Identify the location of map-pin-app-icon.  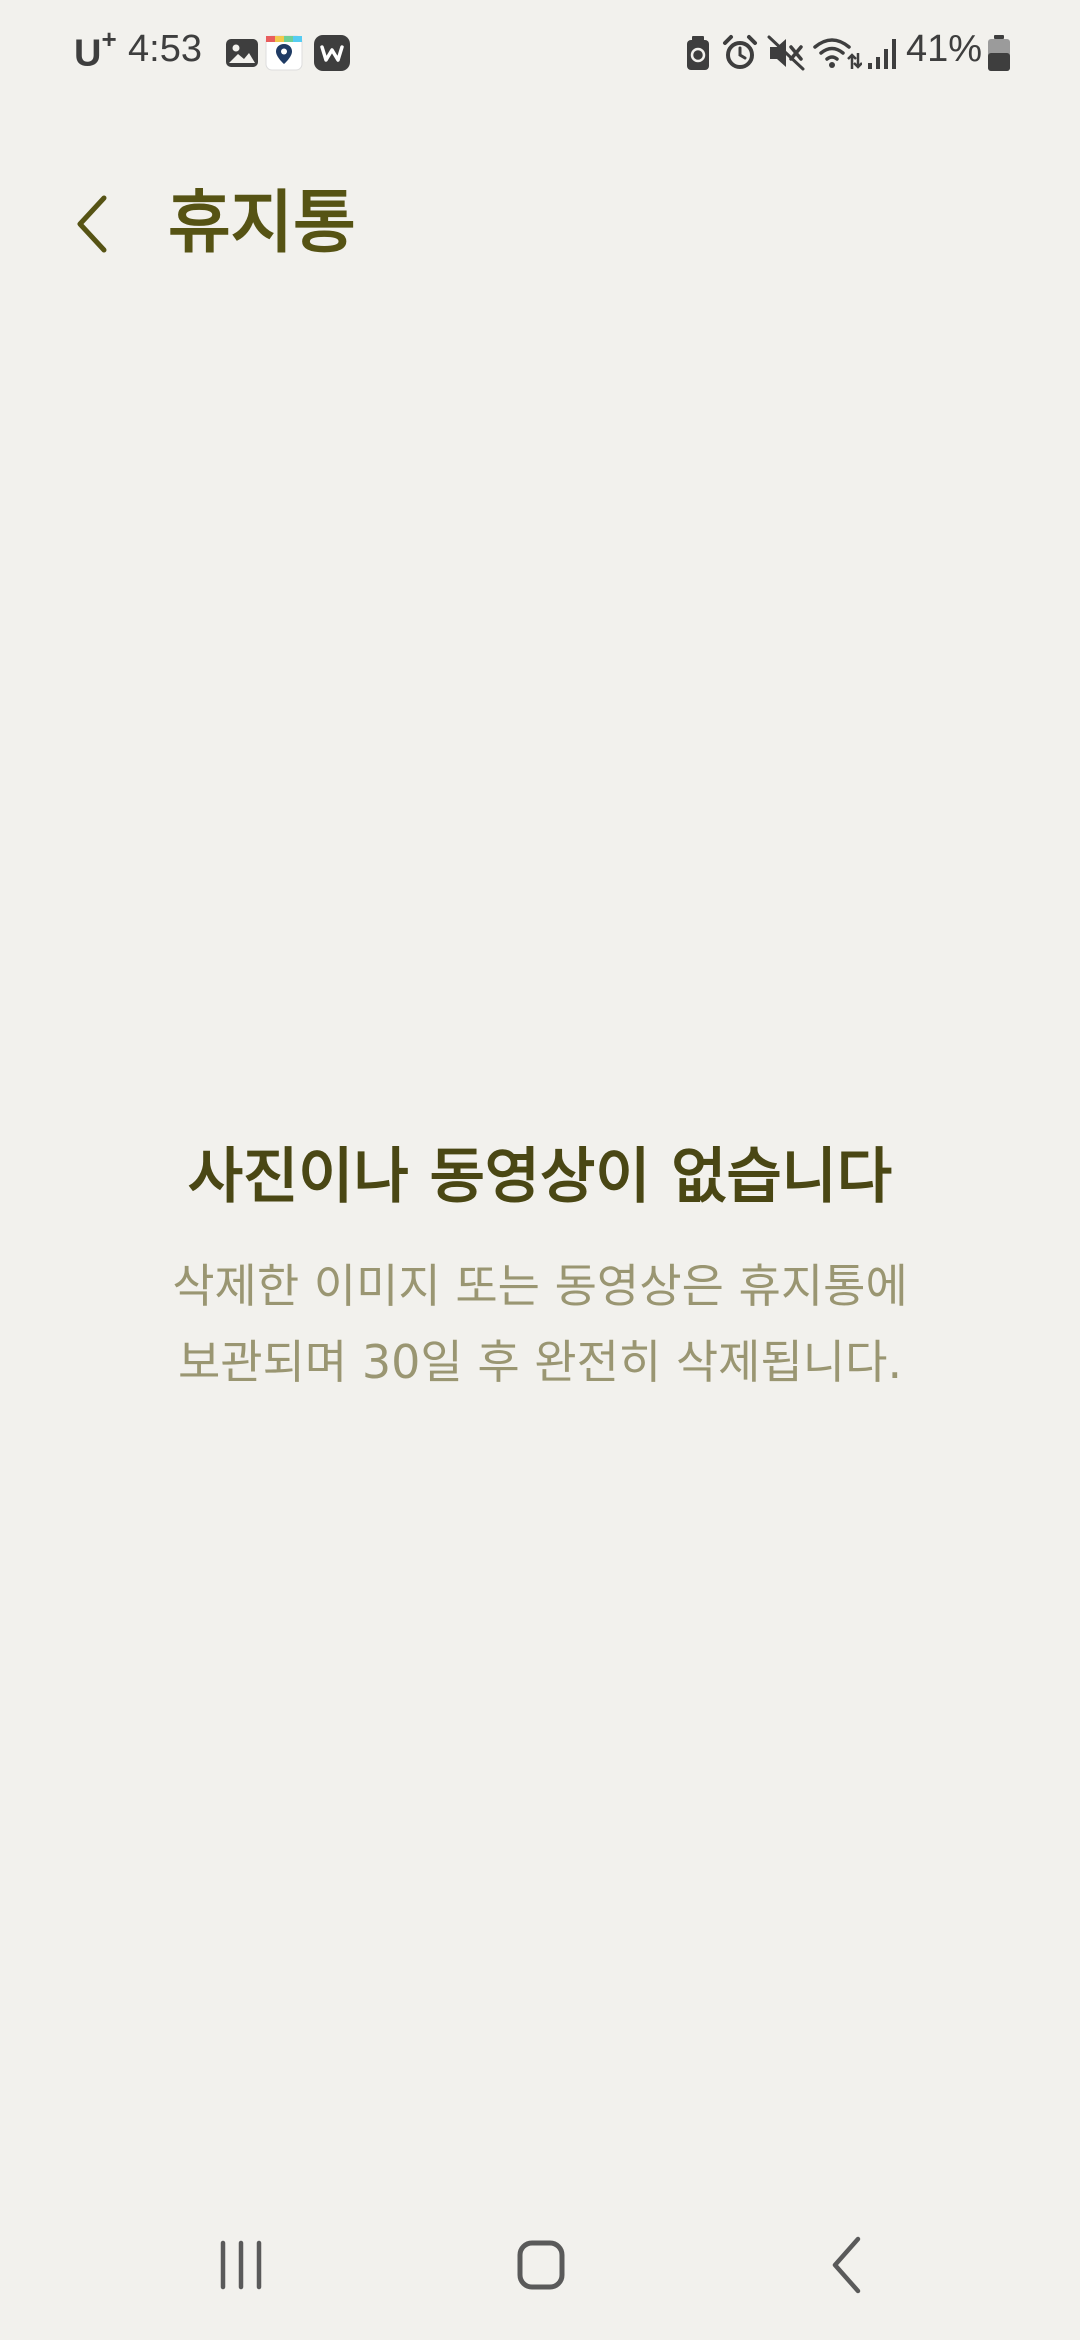
(284, 53).